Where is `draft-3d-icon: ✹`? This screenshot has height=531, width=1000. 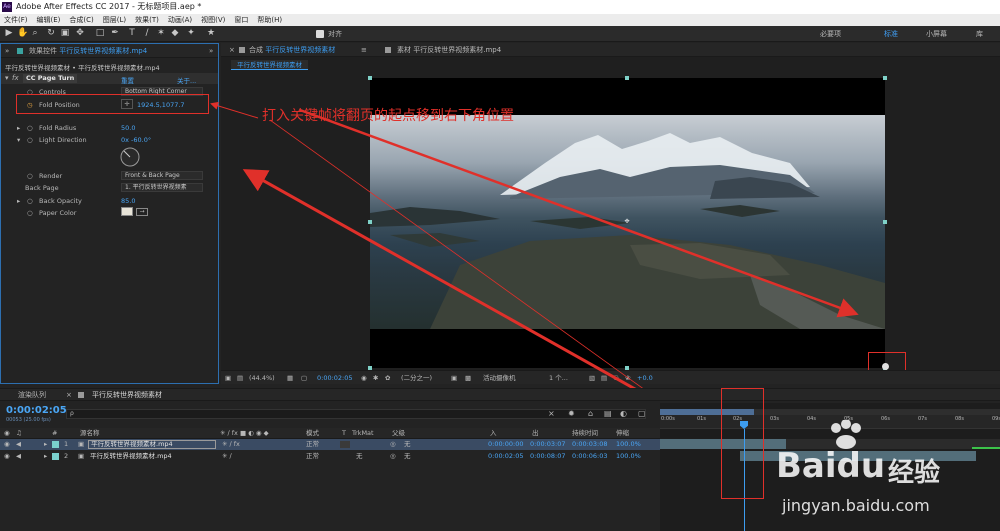 draft-3d-icon: ✹ is located at coordinates (571, 413).